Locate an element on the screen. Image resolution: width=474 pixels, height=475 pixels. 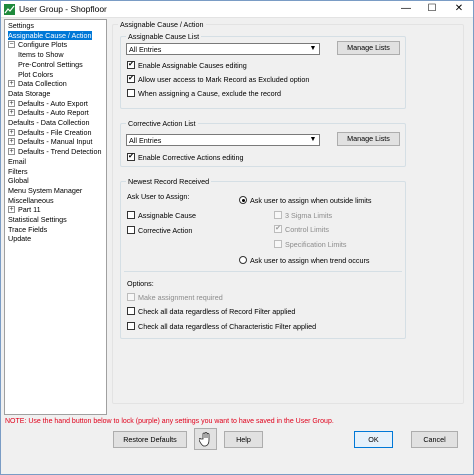
enable-cause-editing-checkbox: ✔ is located at coordinates (131, 65).